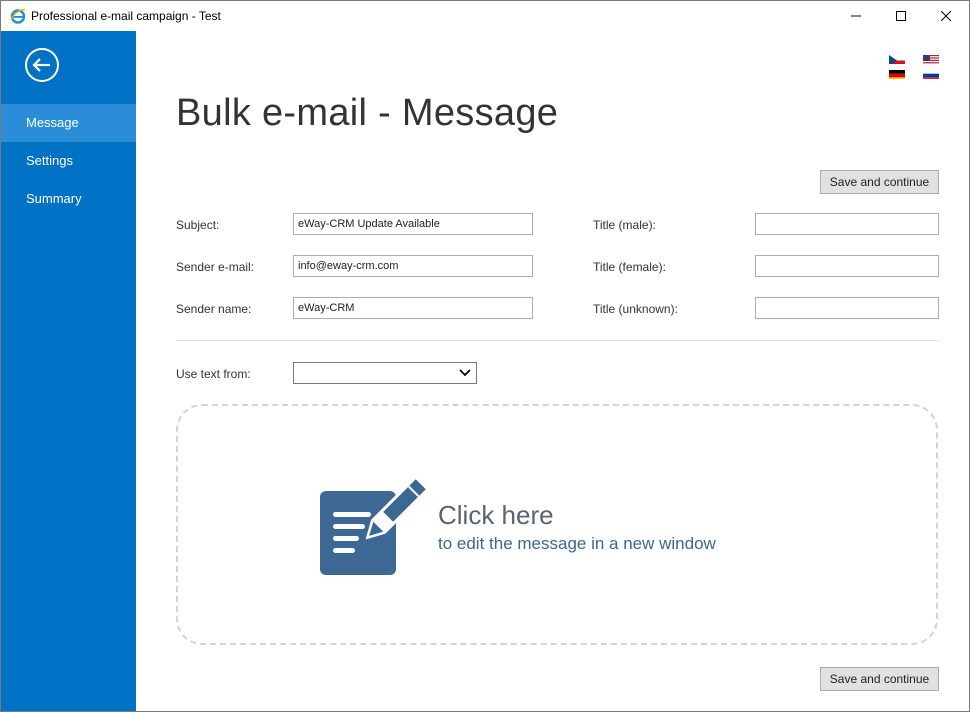  I want to click on chevron-down-icon, so click(465, 373).